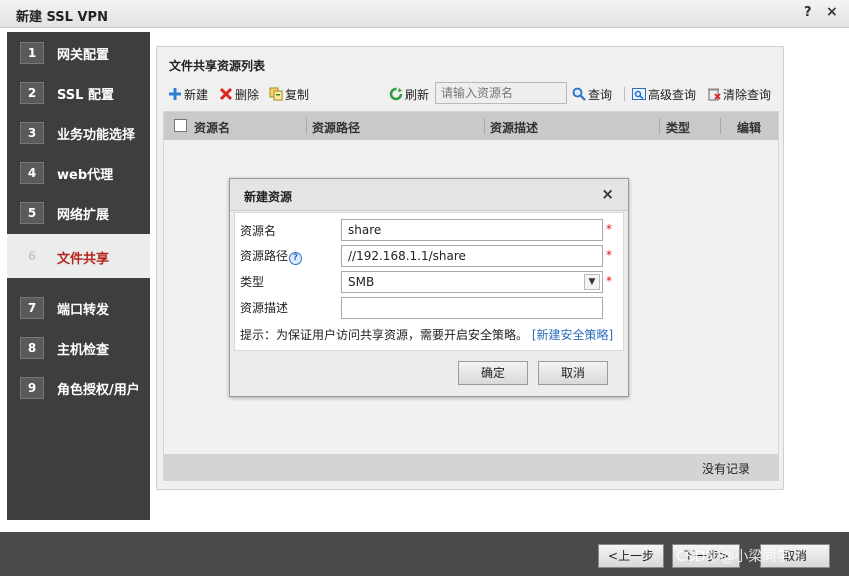 The image size is (849, 576). Describe the element at coordinates (32, 93) in the screenshot. I see `step-number: 2` at that location.